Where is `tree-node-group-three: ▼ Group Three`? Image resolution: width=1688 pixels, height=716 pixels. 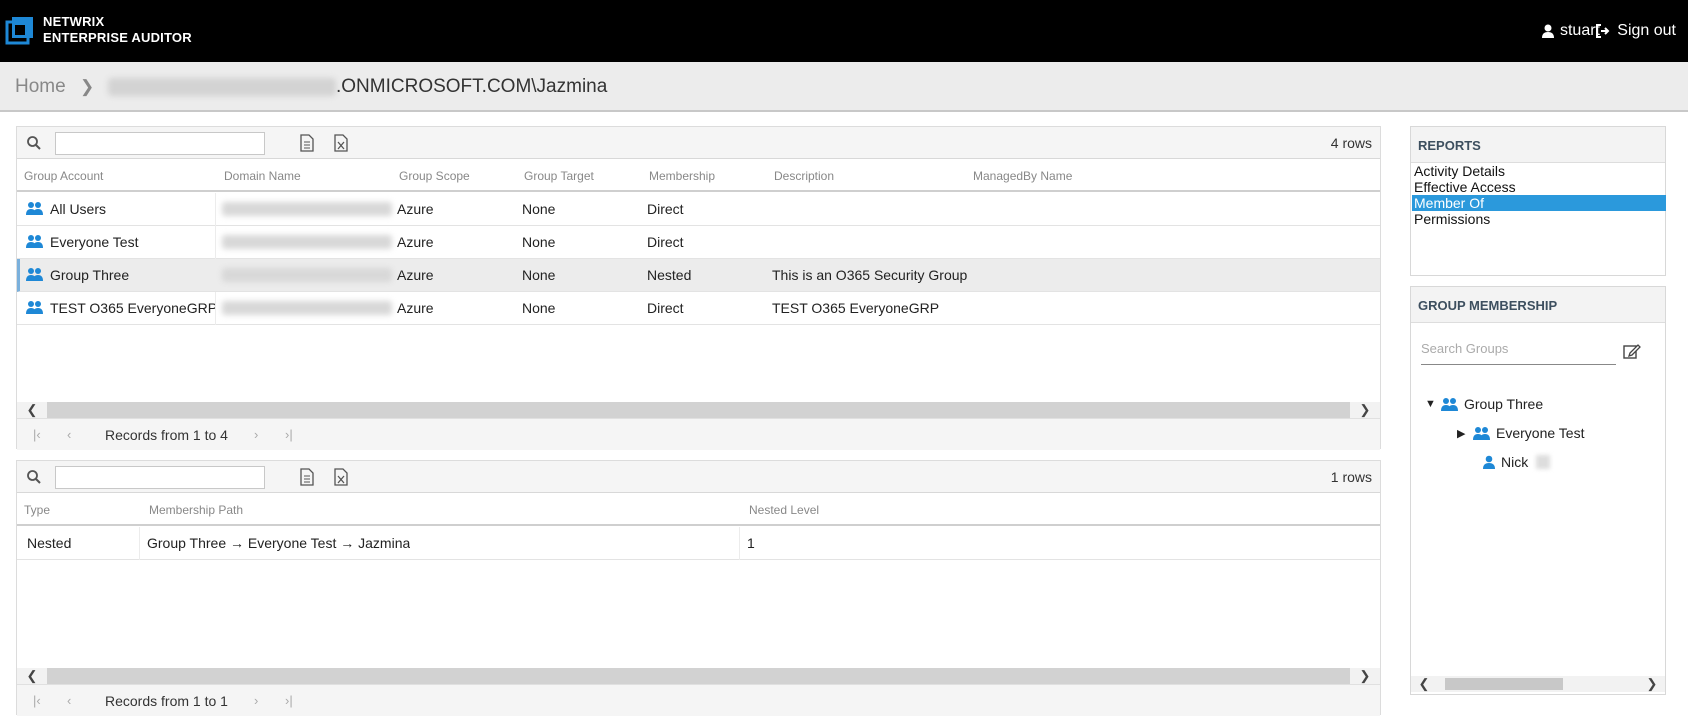
tree-node-group-three: ▼ Group Three is located at coordinates (1484, 404).